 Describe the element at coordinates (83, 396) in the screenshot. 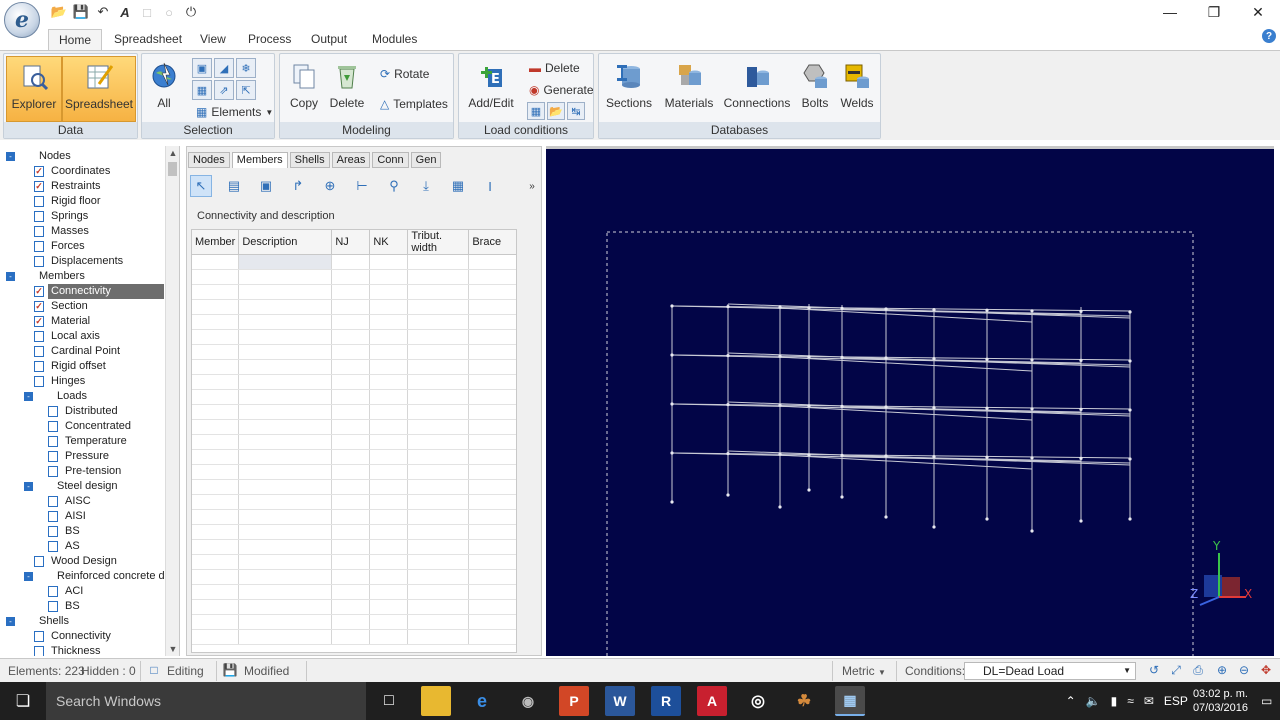

I see `tree-item-loads: - Loads` at that location.